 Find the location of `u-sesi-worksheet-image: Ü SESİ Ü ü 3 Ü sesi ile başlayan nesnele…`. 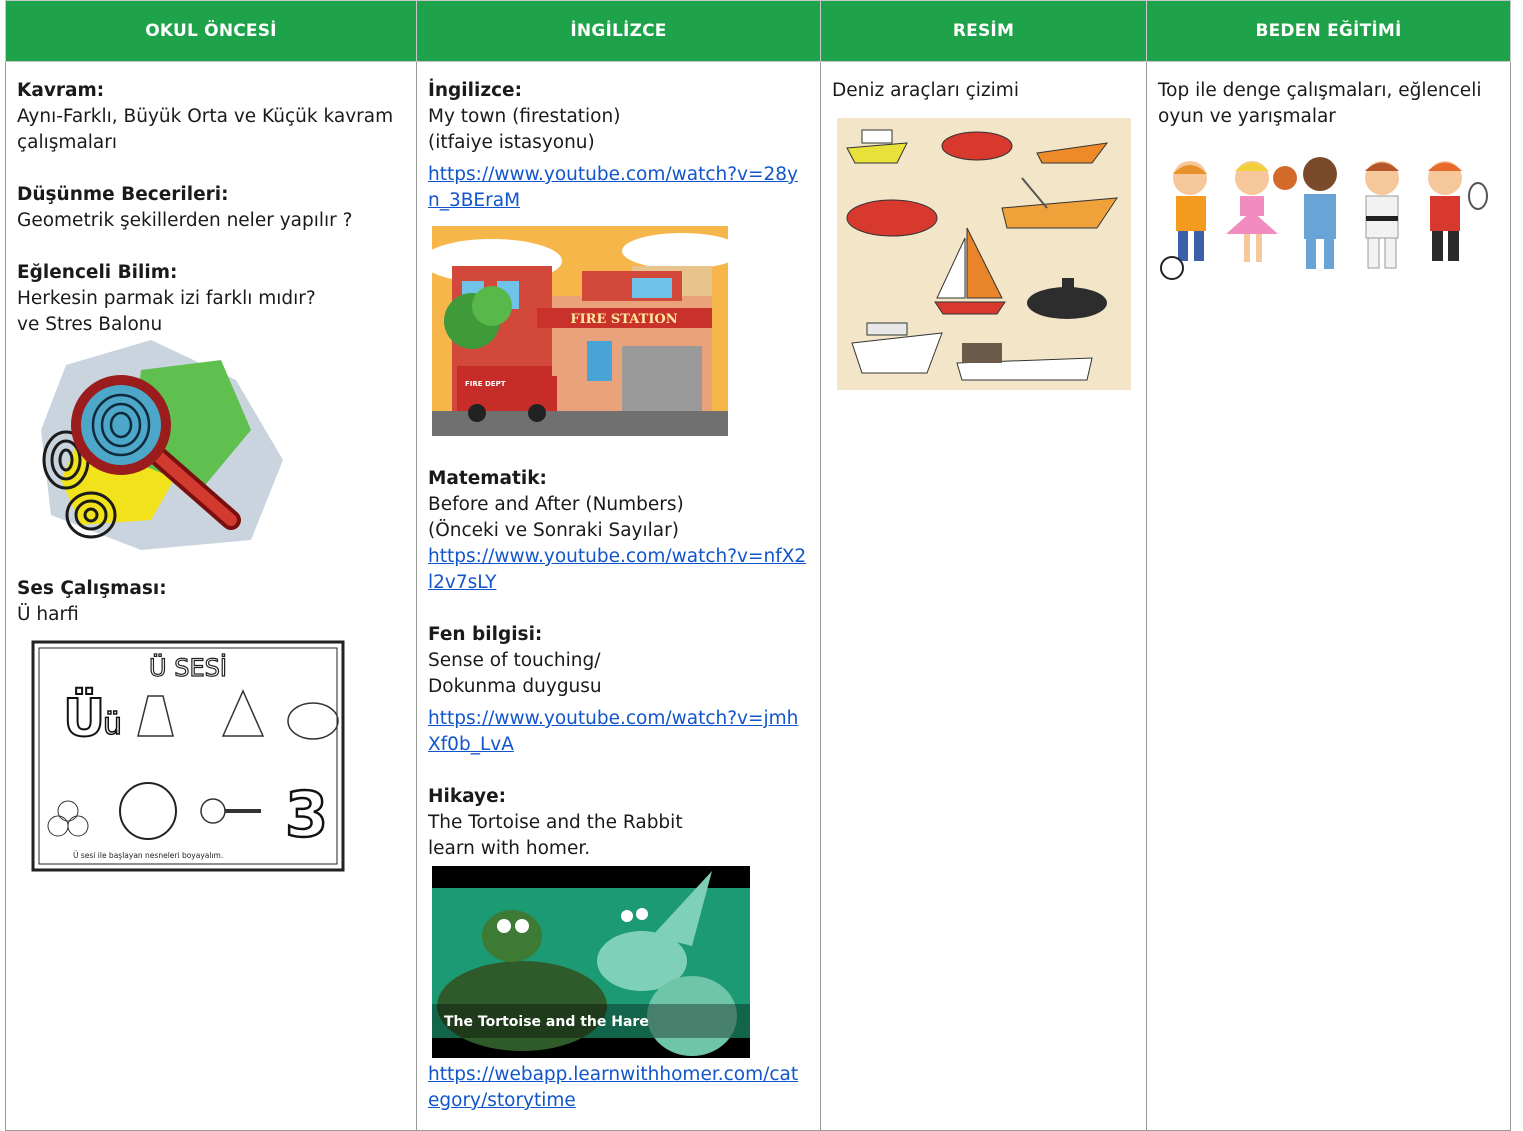

u-sesi-worksheet-image: Ü SESİ Ü ü 3 Ü sesi ile başlayan nesnele… is located at coordinates (188, 756).